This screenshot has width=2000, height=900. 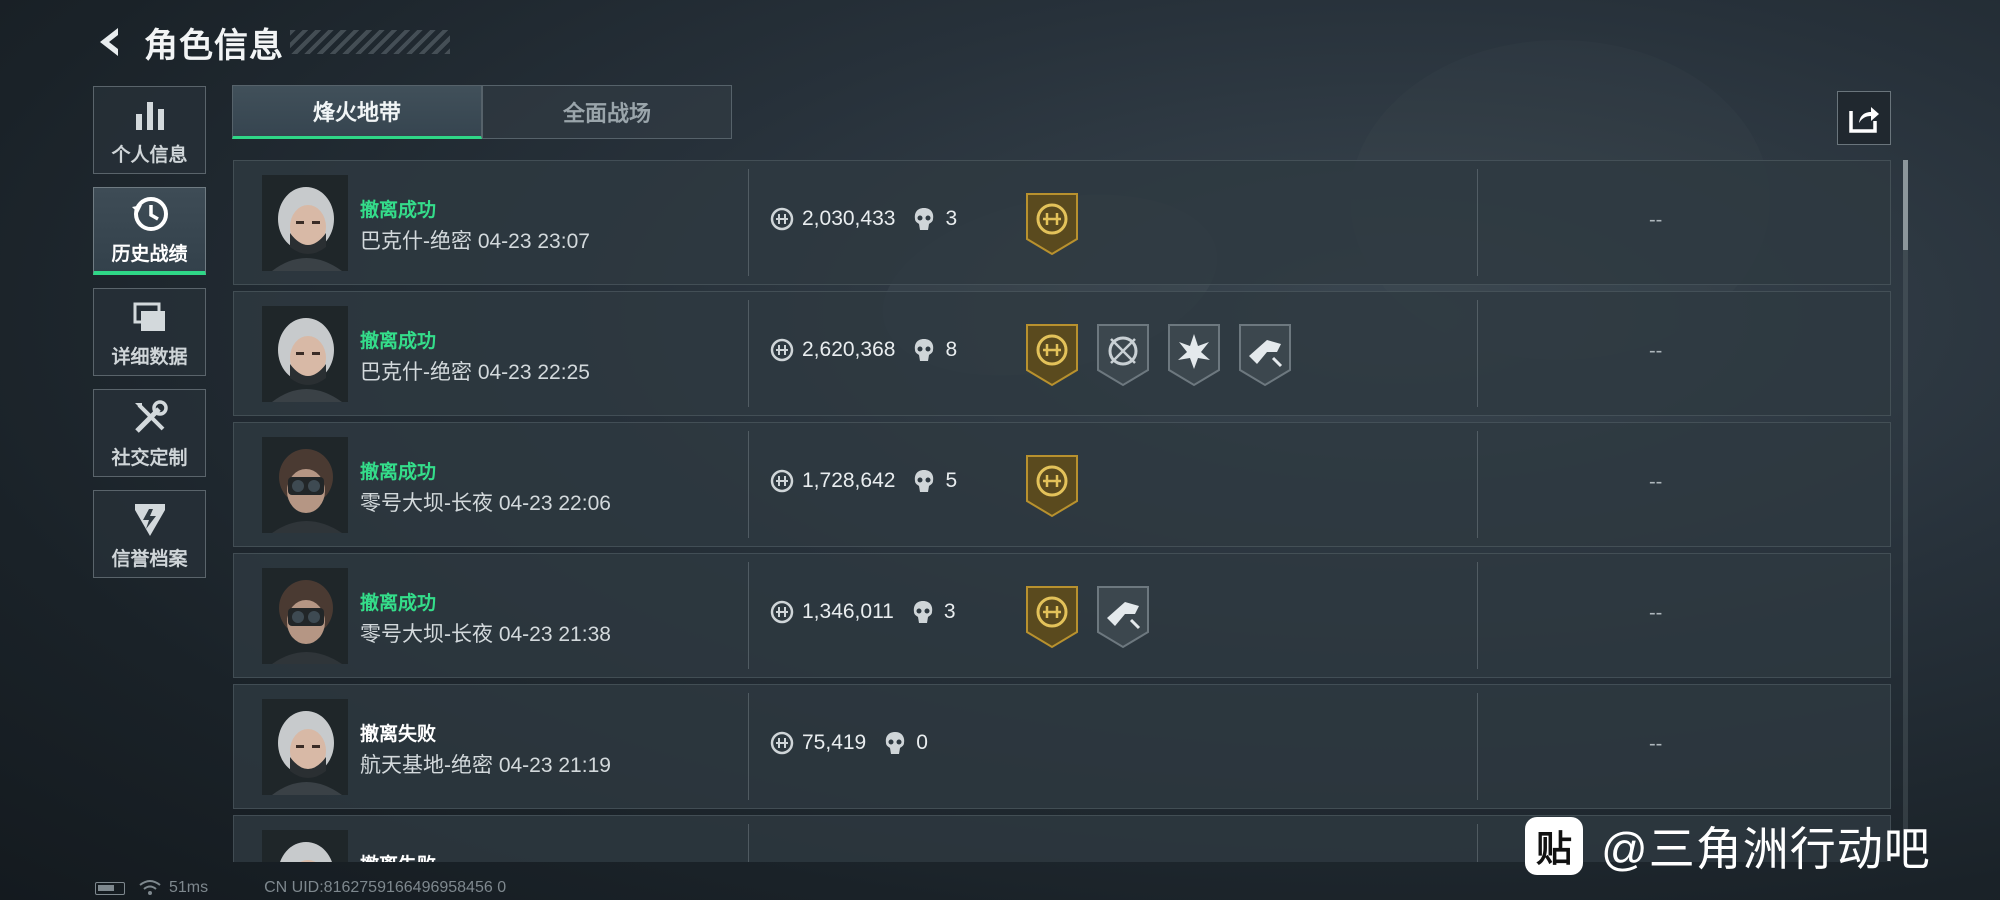 I want to click on nightvision-operator-avatar, so click(x=305, y=616).